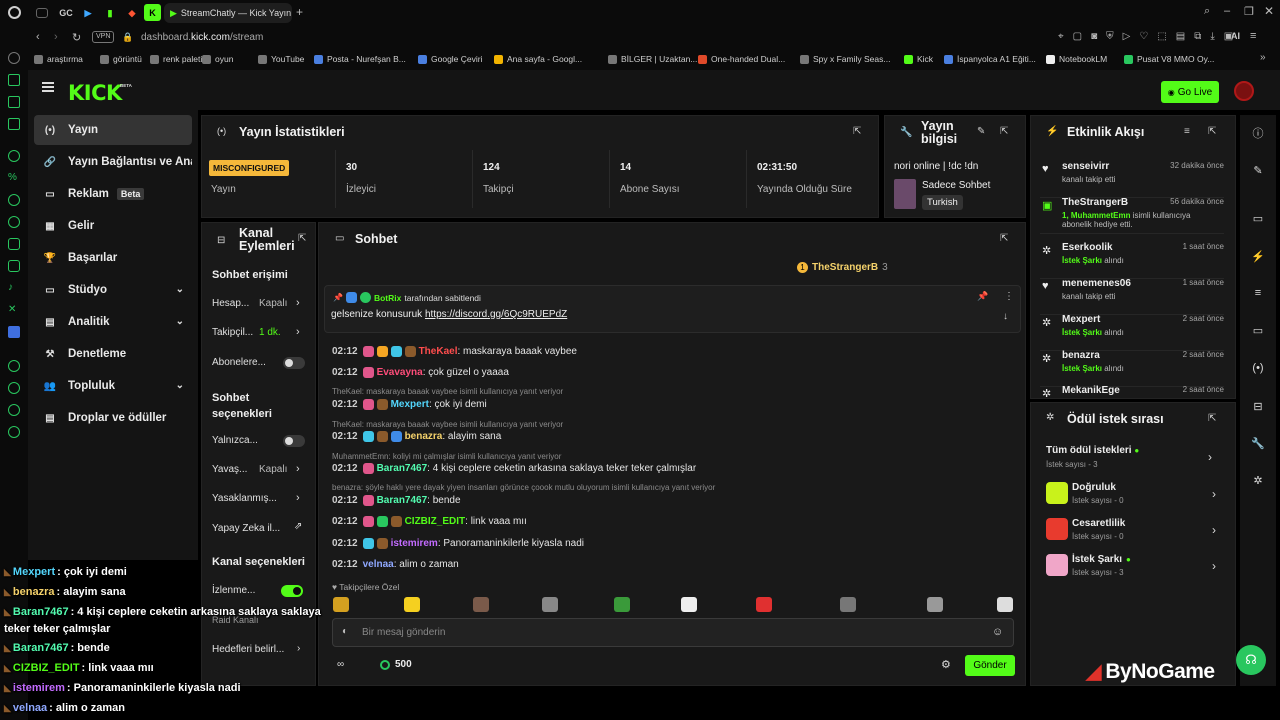 This screenshot has height=720, width=1280. Describe the element at coordinates (294, 441) in the screenshot. I see `only-toggle` at that location.